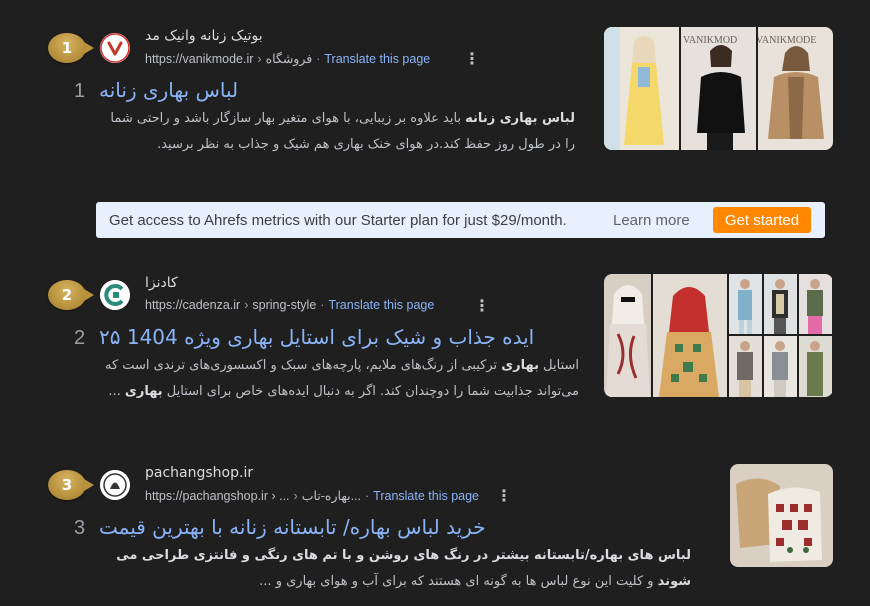  What do you see at coordinates (80, 528) in the screenshot?
I see `rank-number: 3` at bounding box center [80, 528].